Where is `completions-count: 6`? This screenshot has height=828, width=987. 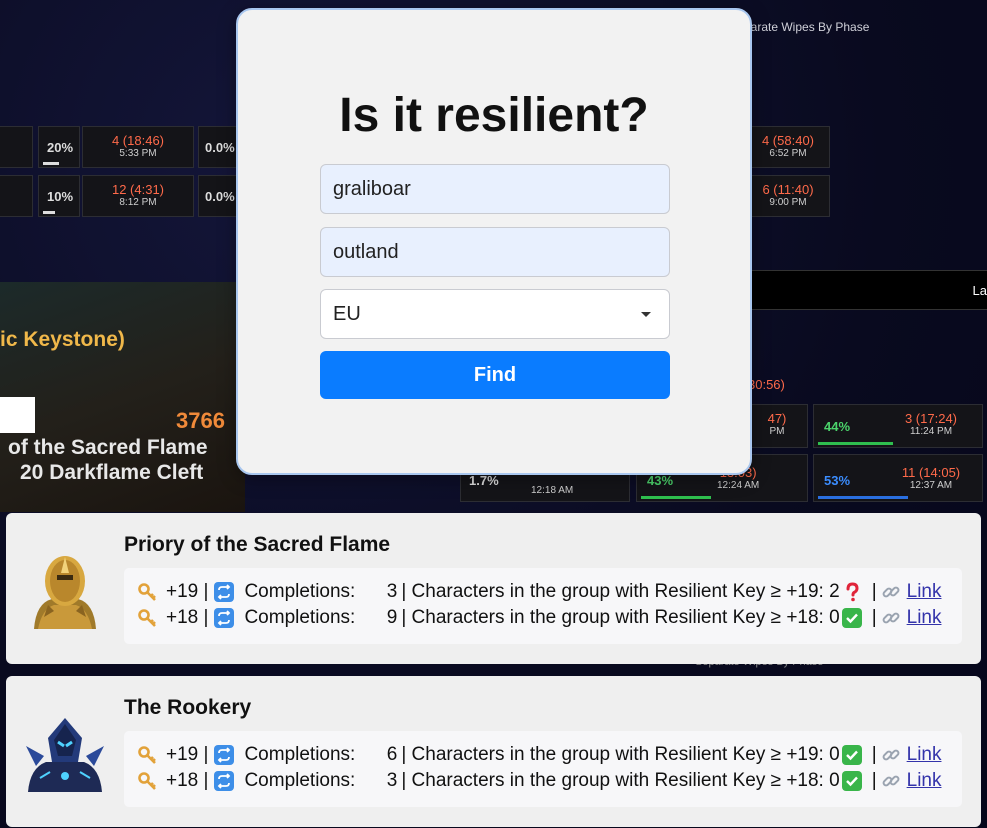
completions-count: 6 is located at coordinates (392, 754).